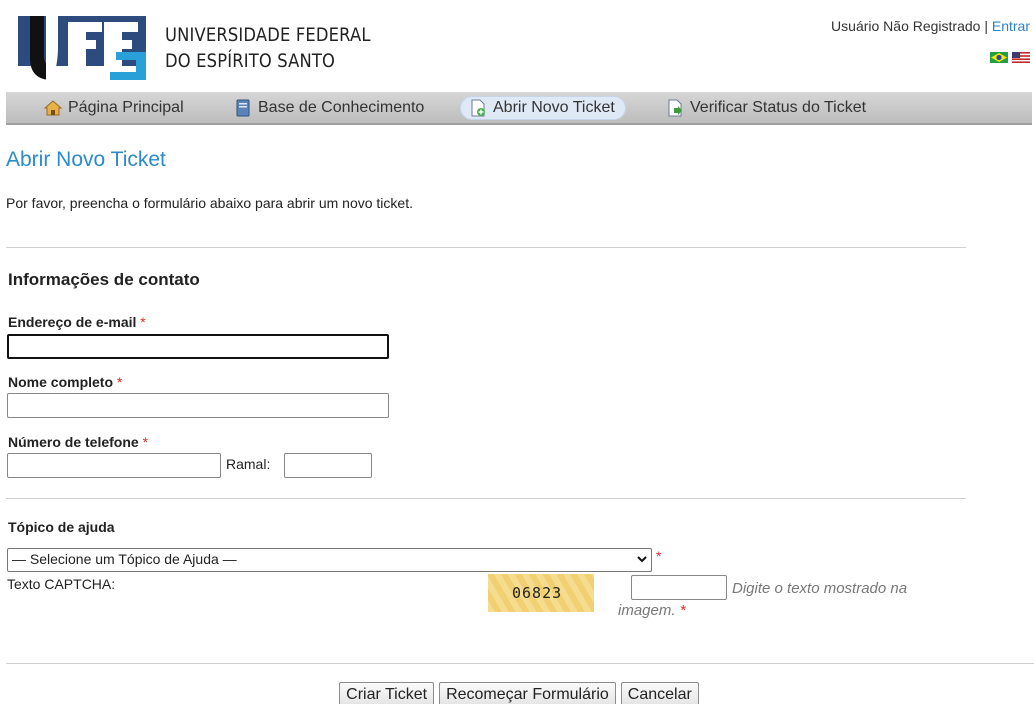  I want to click on captcha-hint: Digite o texto mostrado na imagem. *, so click(778, 600).